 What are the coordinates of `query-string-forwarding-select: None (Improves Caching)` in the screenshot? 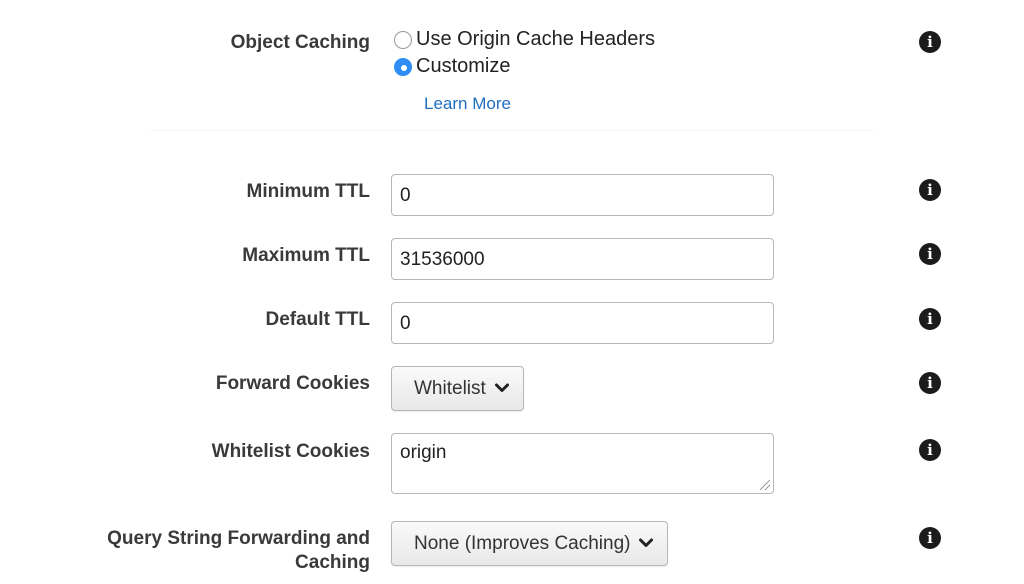 It's located at (530, 543).